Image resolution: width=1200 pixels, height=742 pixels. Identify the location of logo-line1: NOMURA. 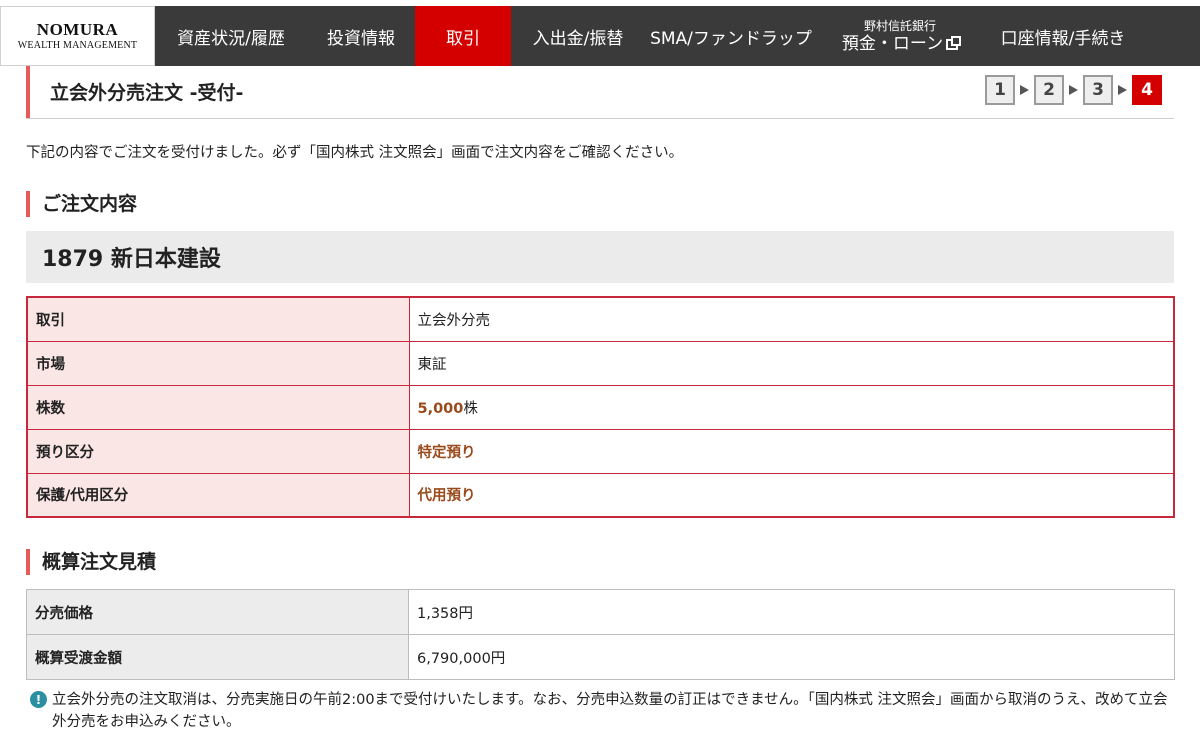
(77, 29).